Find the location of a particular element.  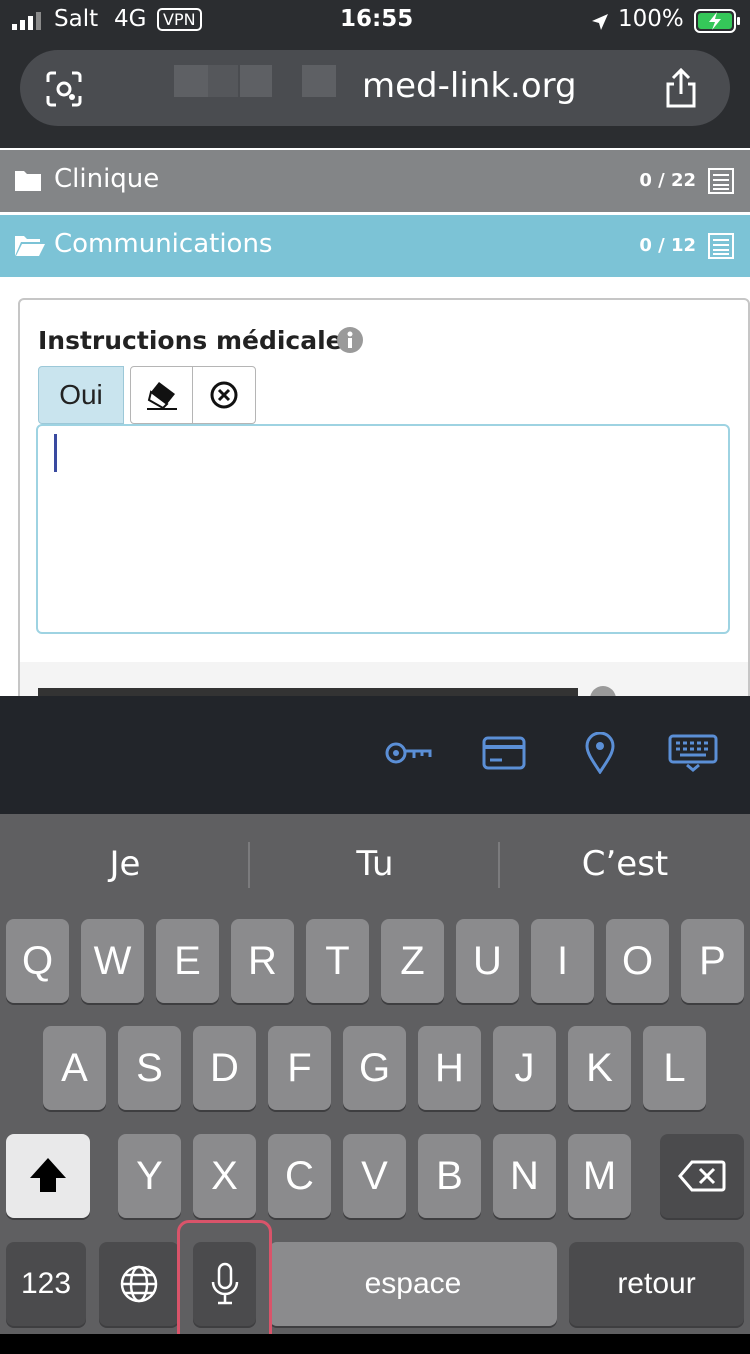

key-n: N is located at coordinates (524, 1176).